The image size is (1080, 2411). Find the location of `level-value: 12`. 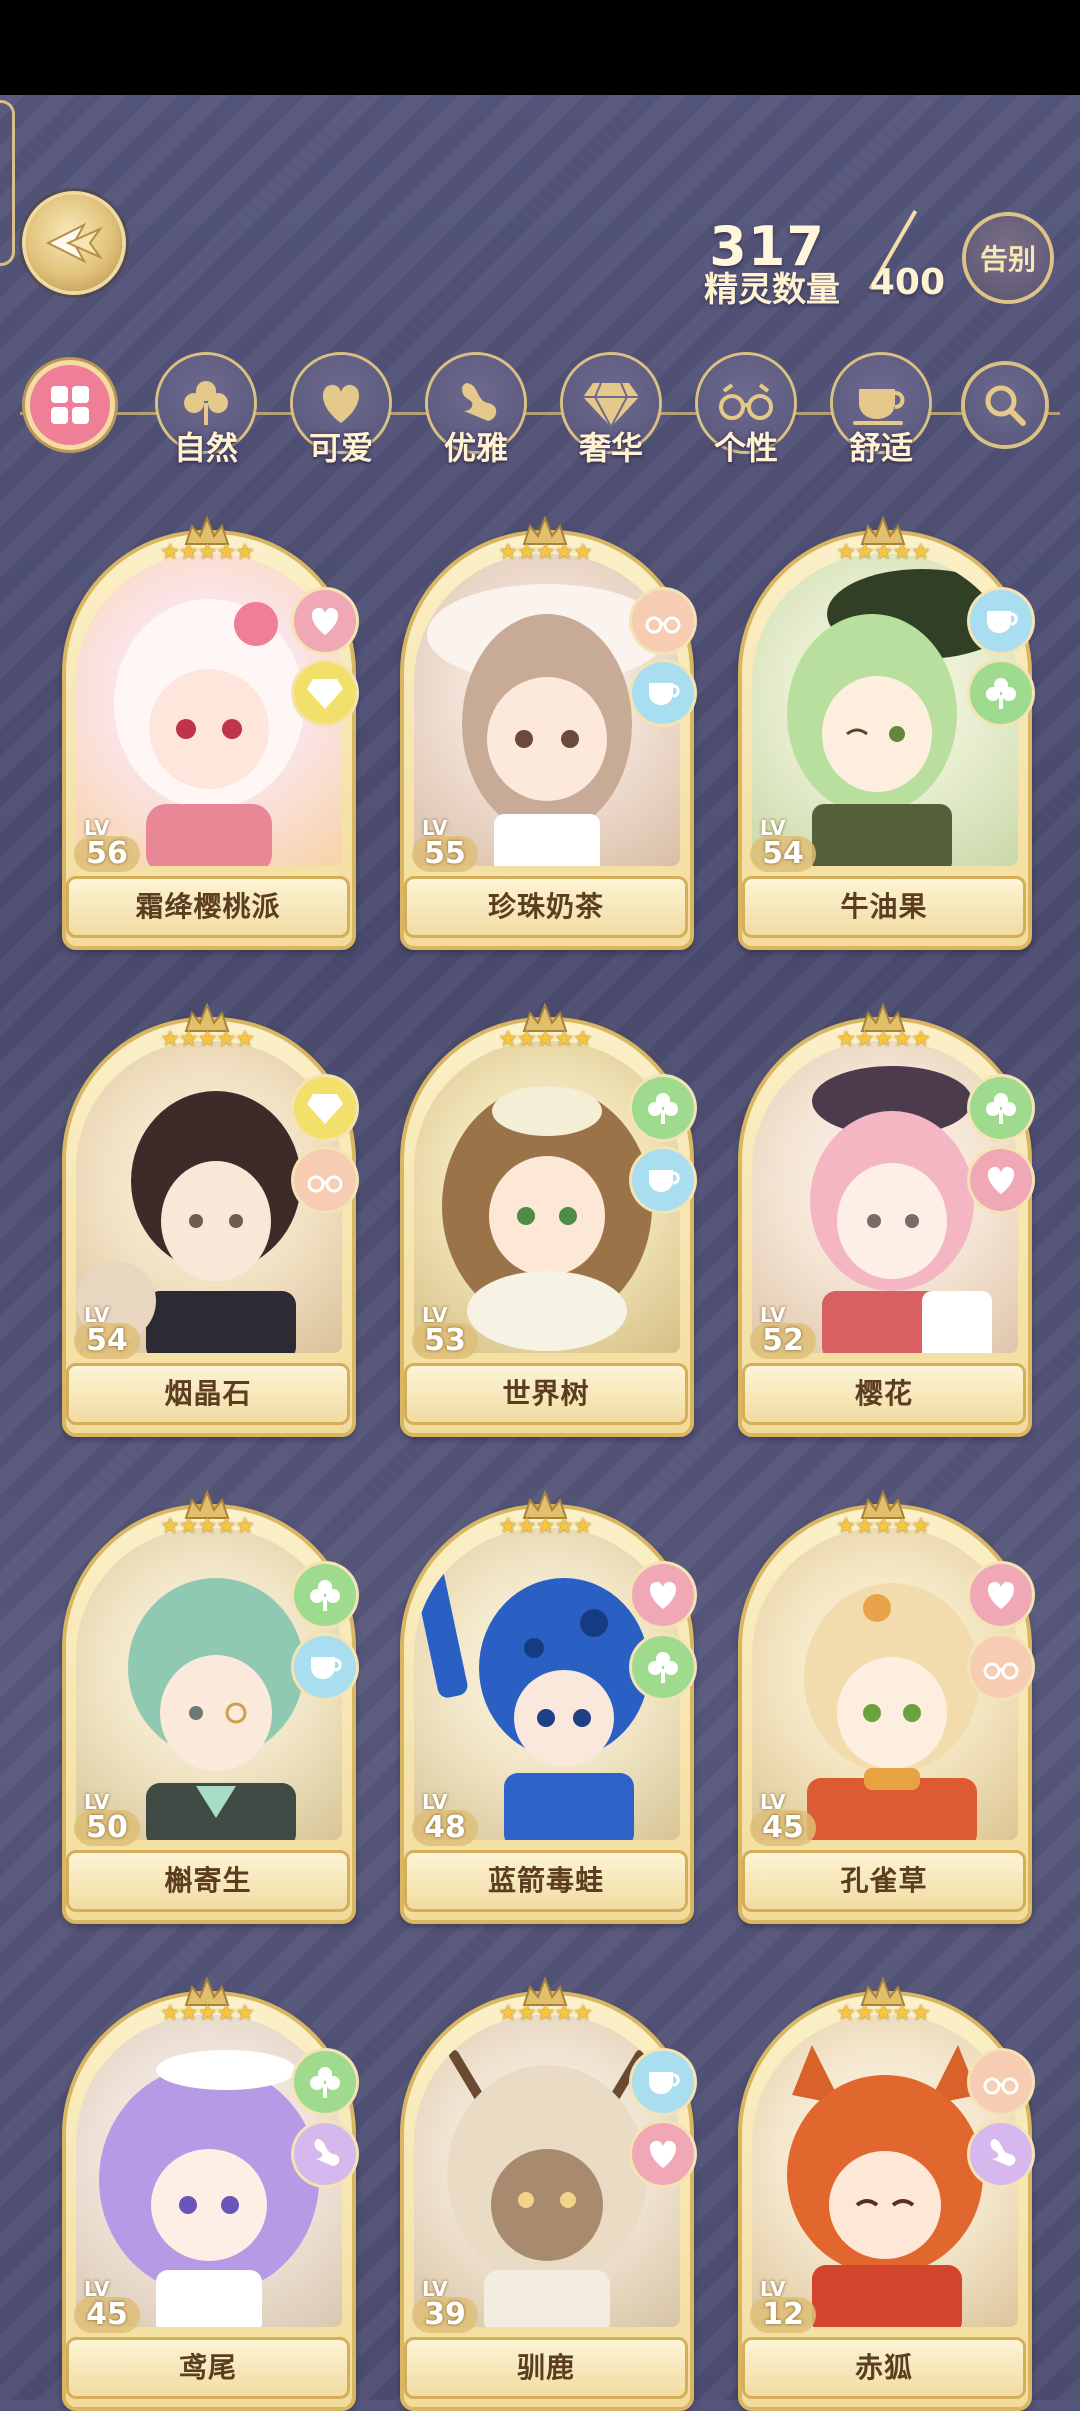

level-value: 12 is located at coordinates (783, 2315).